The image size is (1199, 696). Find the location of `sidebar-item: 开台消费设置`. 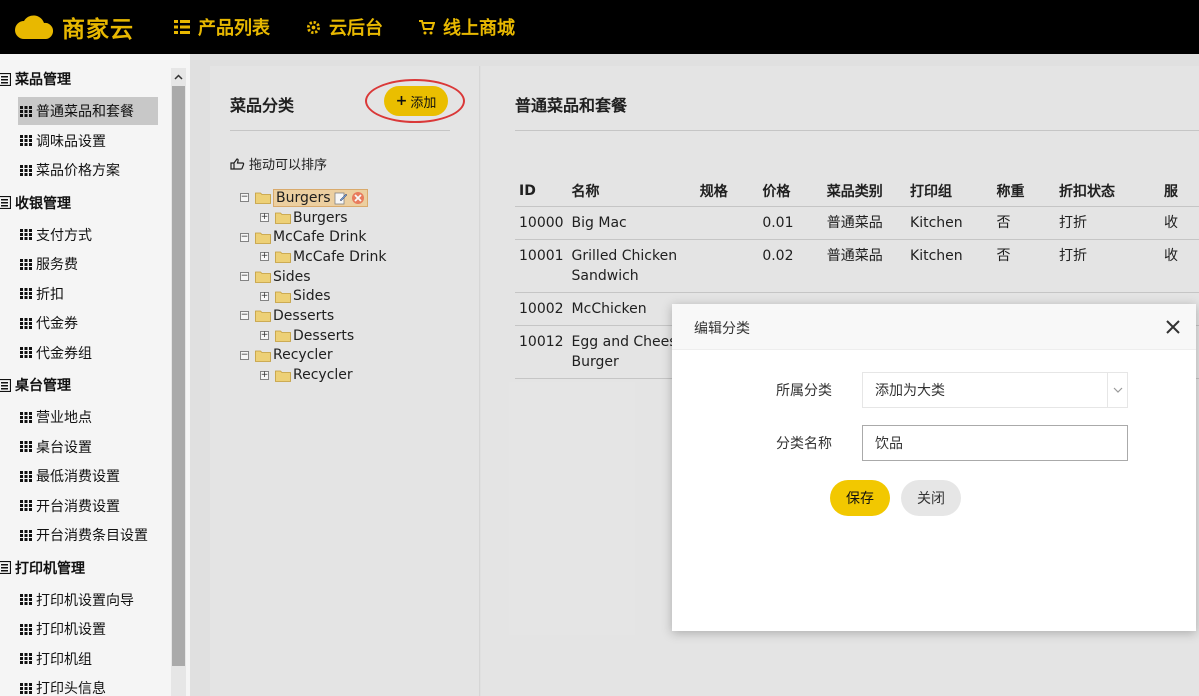

sidebar-item: 开台消费设置 is located at coordinates (85, 506).